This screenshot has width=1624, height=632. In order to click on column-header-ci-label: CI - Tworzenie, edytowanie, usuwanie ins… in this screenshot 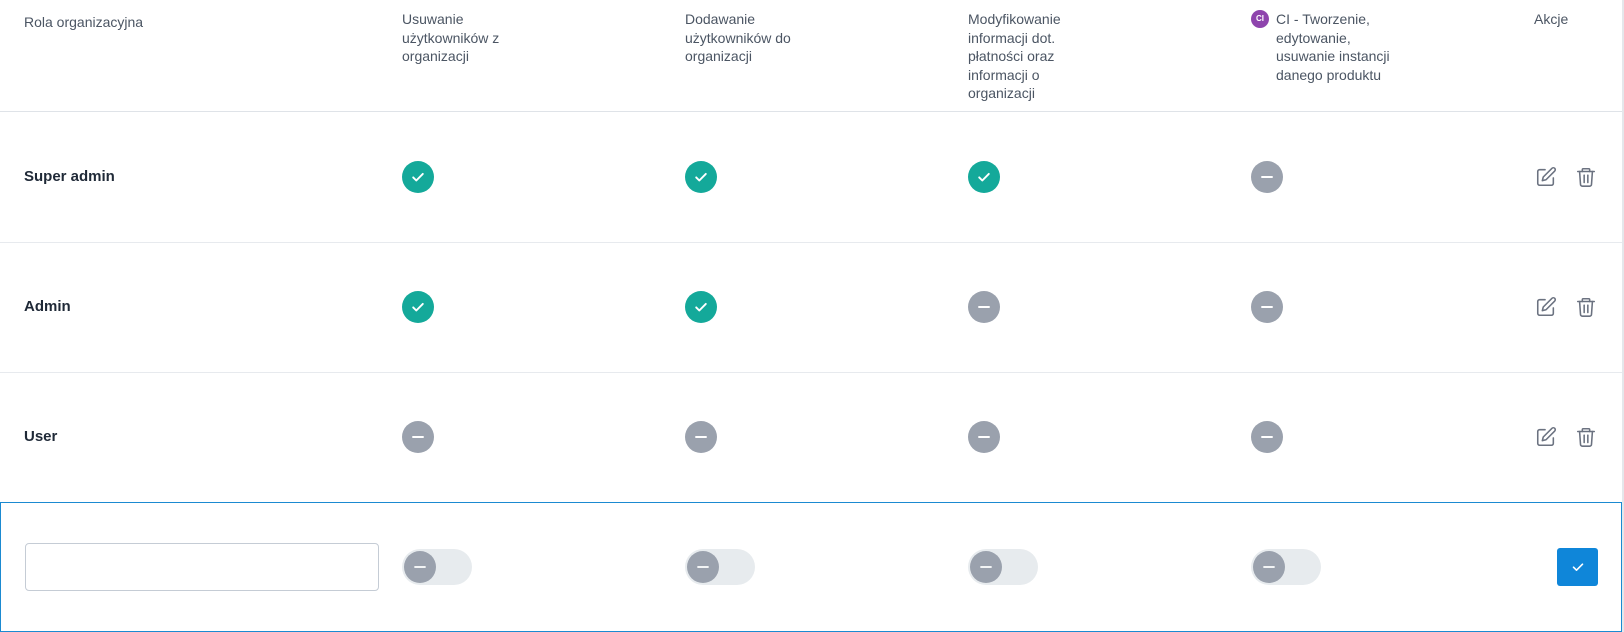, I will do `click(1333, 47)`.